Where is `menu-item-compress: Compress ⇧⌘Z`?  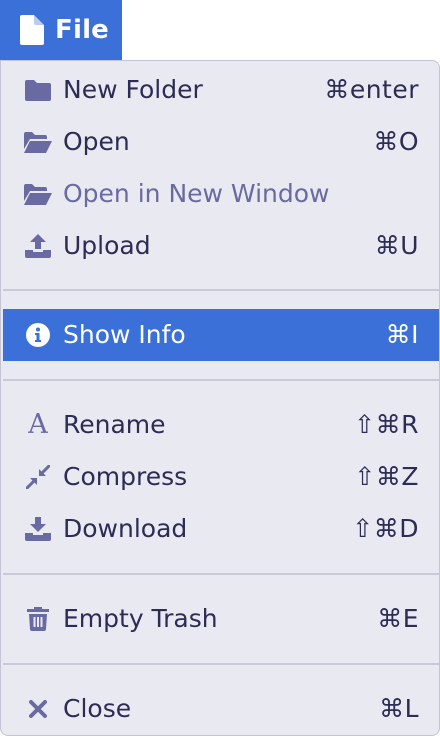
menu-item-compress: Compress ⇧⌘Z is located at coordinates (221, 477).